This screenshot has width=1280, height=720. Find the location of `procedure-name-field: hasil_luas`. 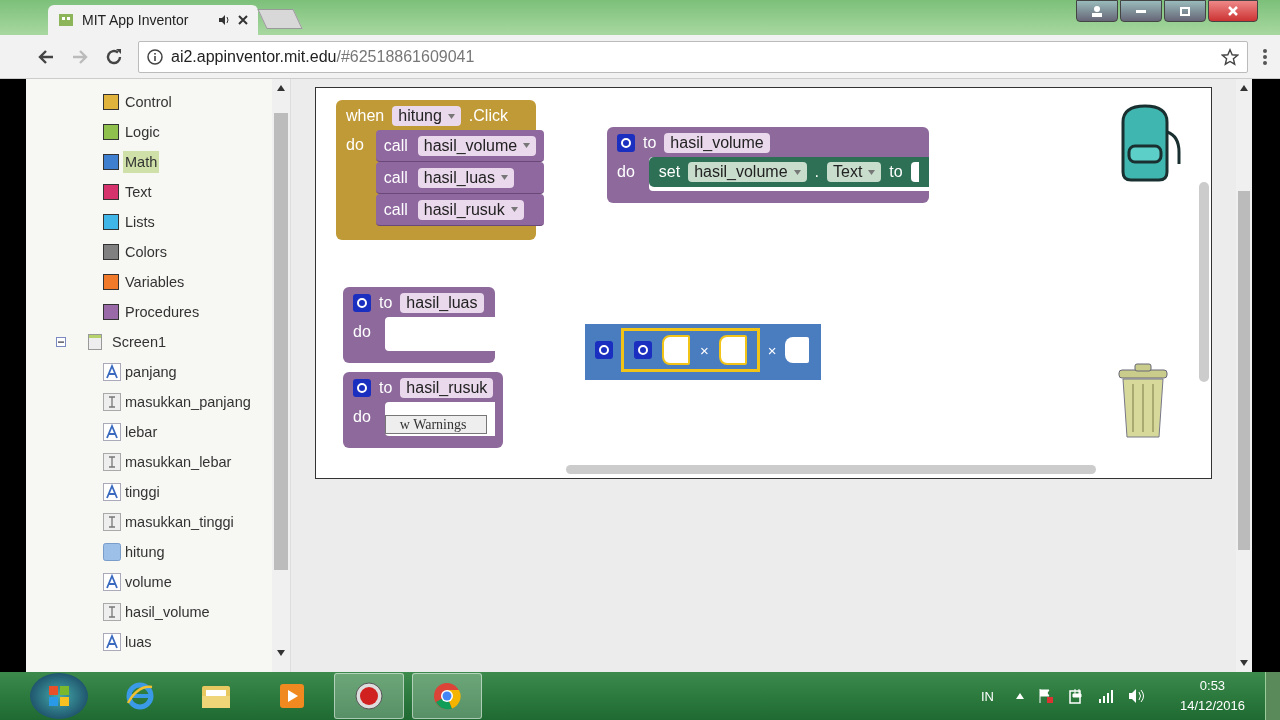

procedure-name-field: hasil_luas is located at coordinates (442, 303).